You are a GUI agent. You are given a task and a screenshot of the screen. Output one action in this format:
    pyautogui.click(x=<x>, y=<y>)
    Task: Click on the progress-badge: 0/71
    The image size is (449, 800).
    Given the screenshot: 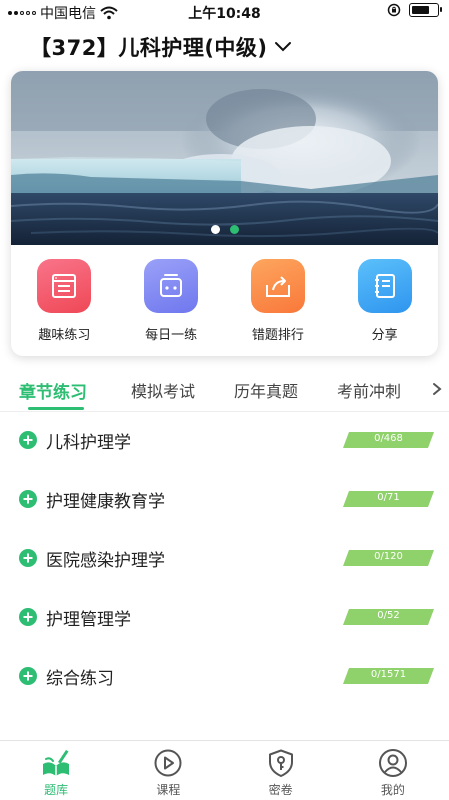 What is the action you would take?
    pyautogui.click(x=388, y=499)
    